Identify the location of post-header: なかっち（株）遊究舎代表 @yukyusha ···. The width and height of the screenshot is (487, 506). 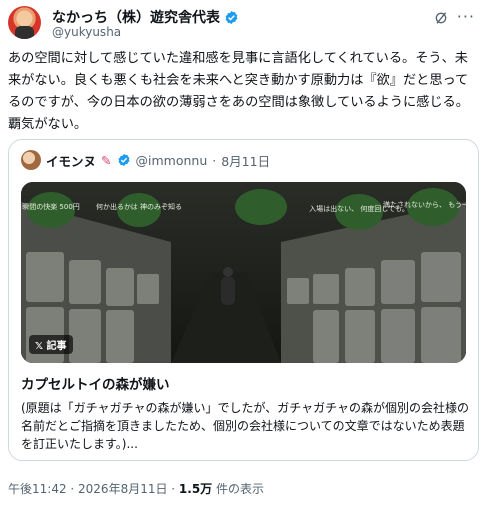
(243, 23).